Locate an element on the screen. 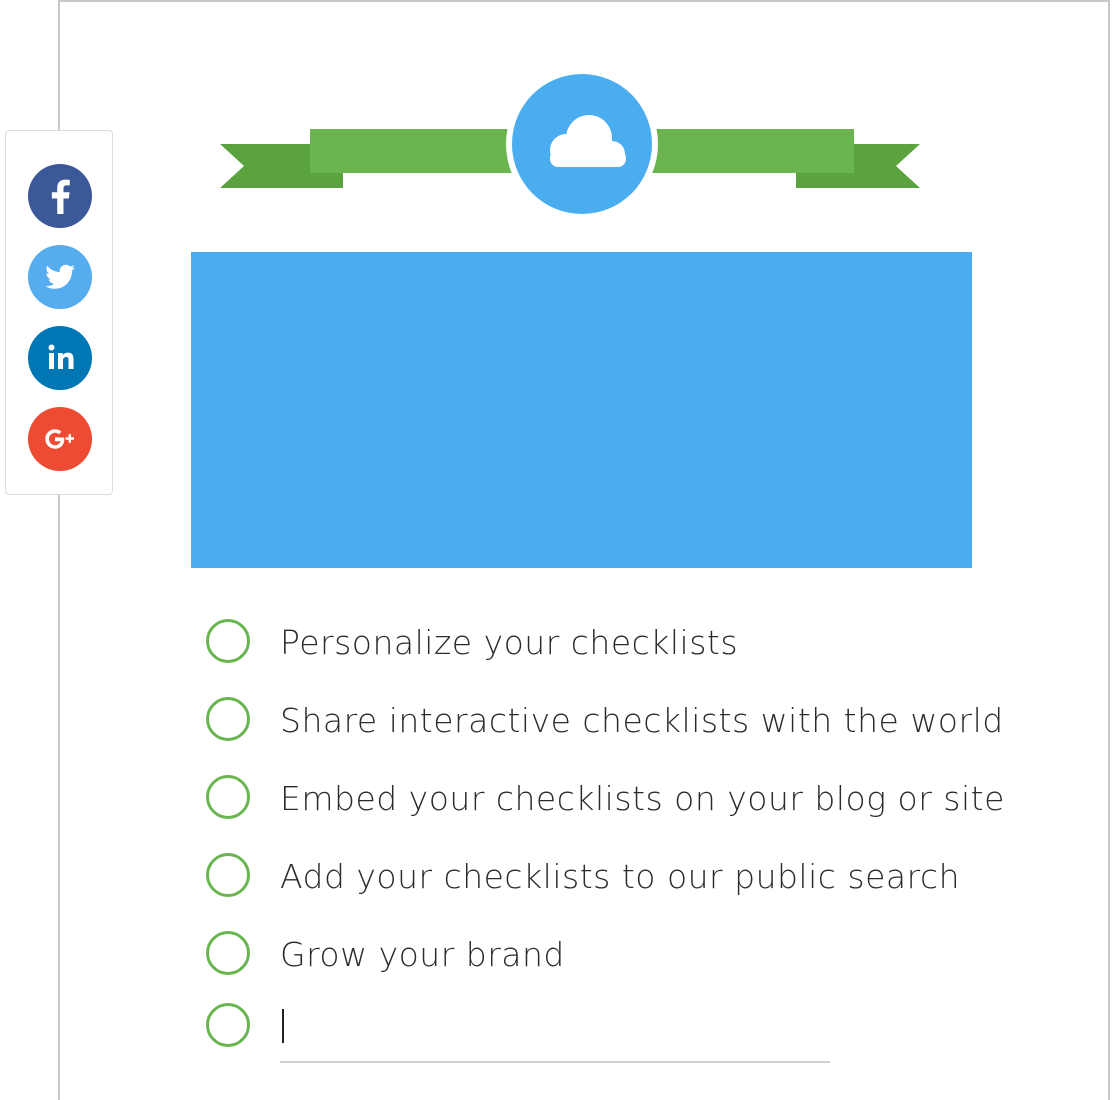 This screenshot has width=1112, height=1100. facebook-icon is located at coordinates (60, 196).